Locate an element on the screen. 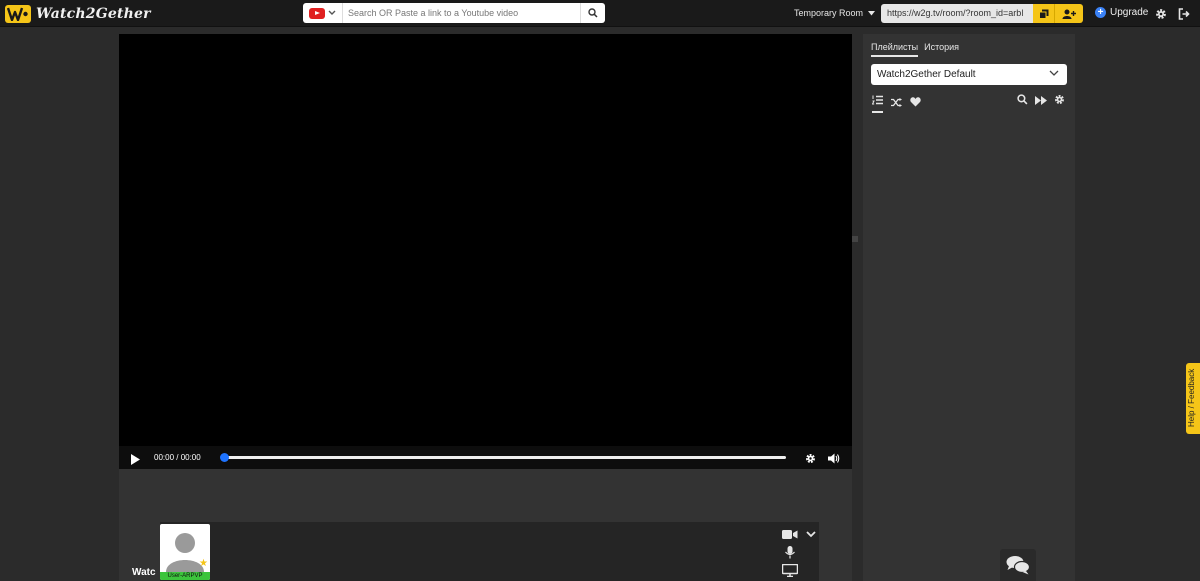  play-icon is located at coordinates (135, 459).